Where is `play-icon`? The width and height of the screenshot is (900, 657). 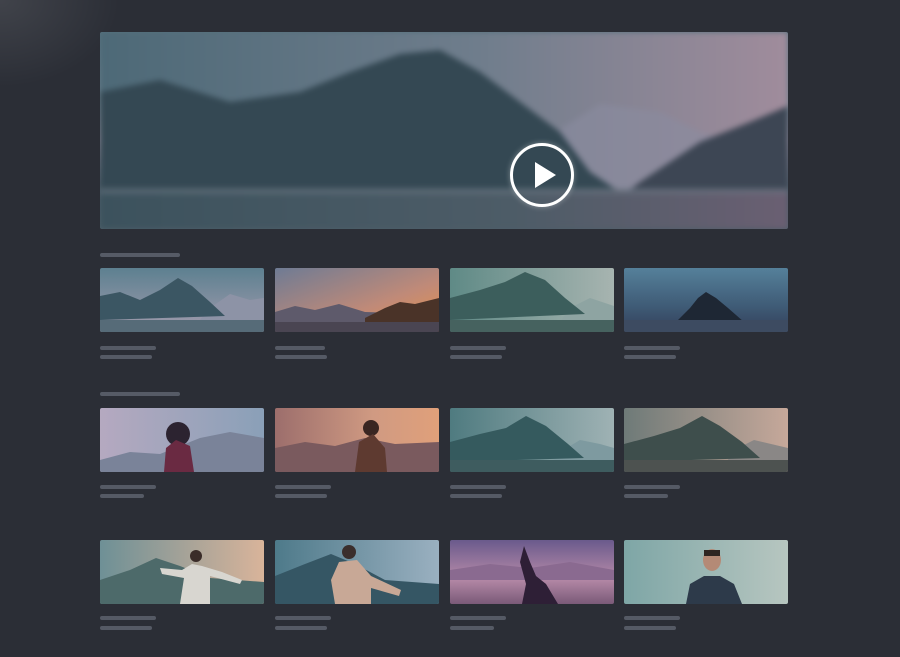 play-icon is located at coordinates (545, 175).